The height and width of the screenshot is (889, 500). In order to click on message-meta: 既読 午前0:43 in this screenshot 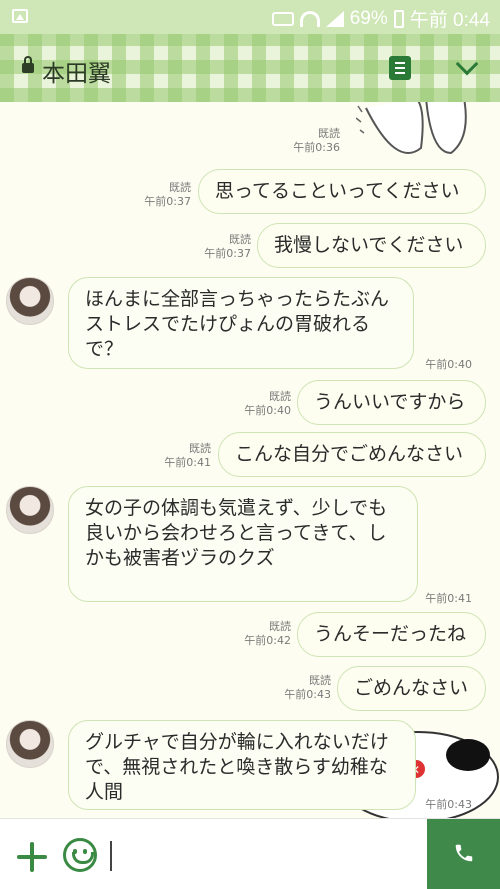, I will do `click(300, 688)`.